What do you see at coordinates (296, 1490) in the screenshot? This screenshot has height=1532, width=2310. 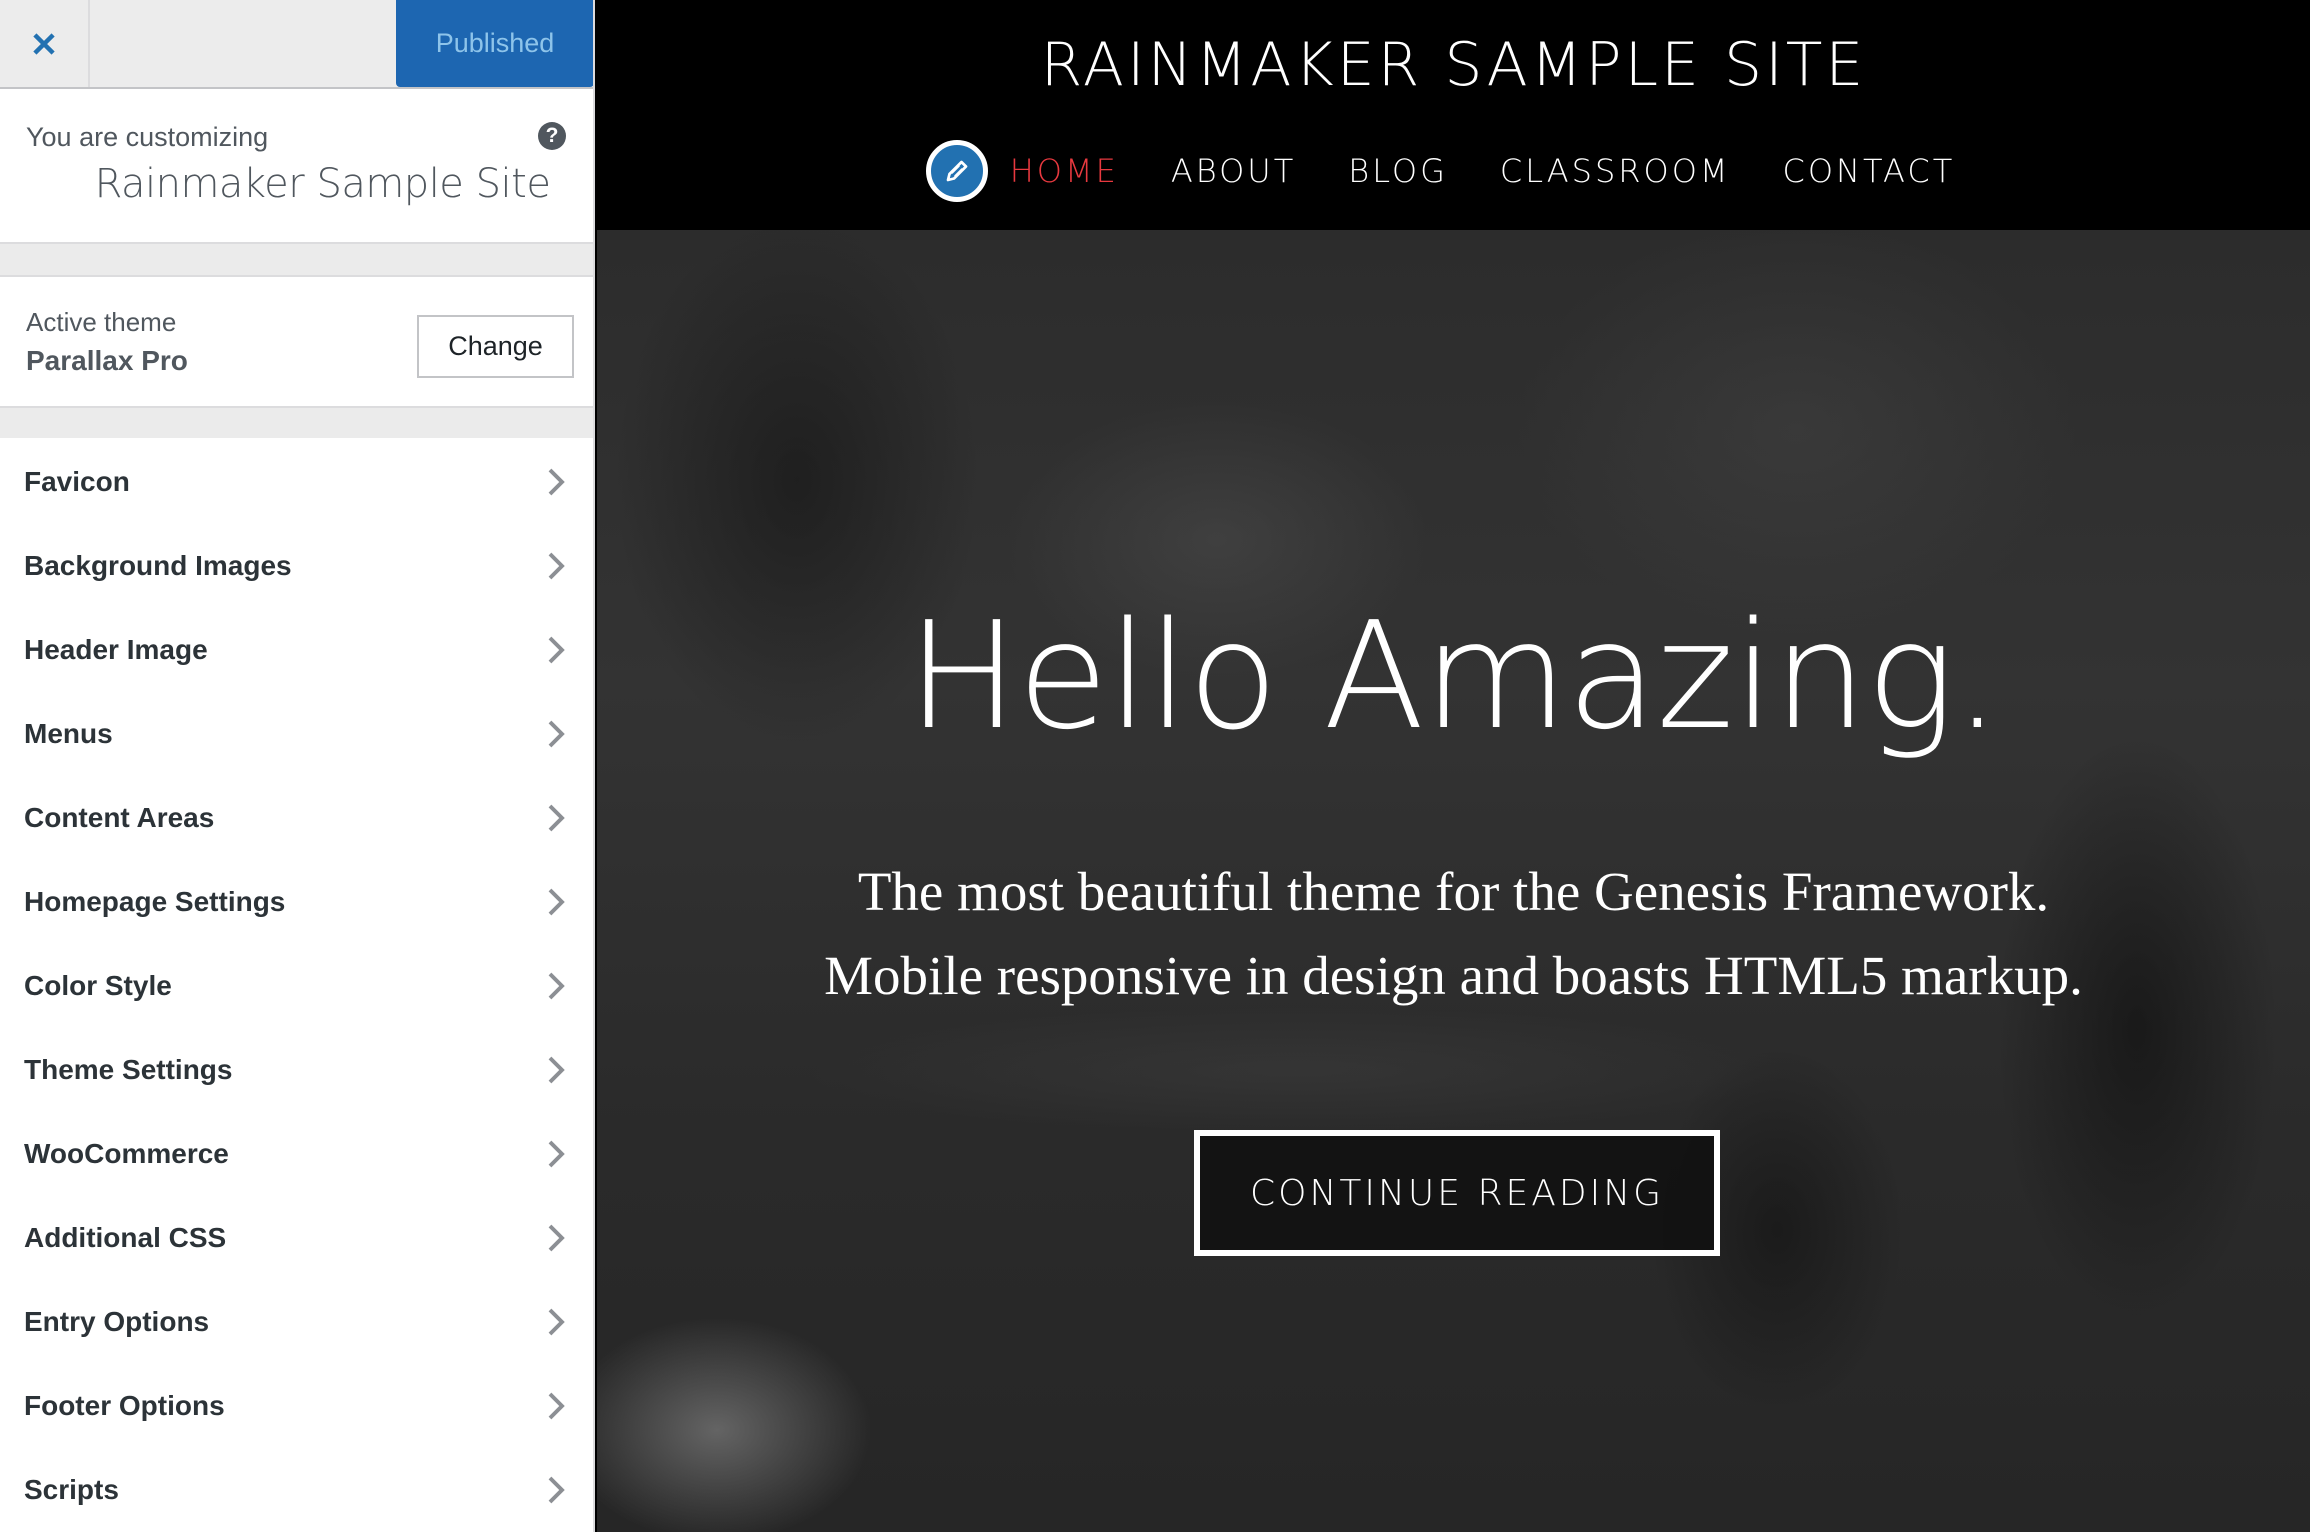 I see `section-scripts: Scripts` at bounding box center [296, 1490].